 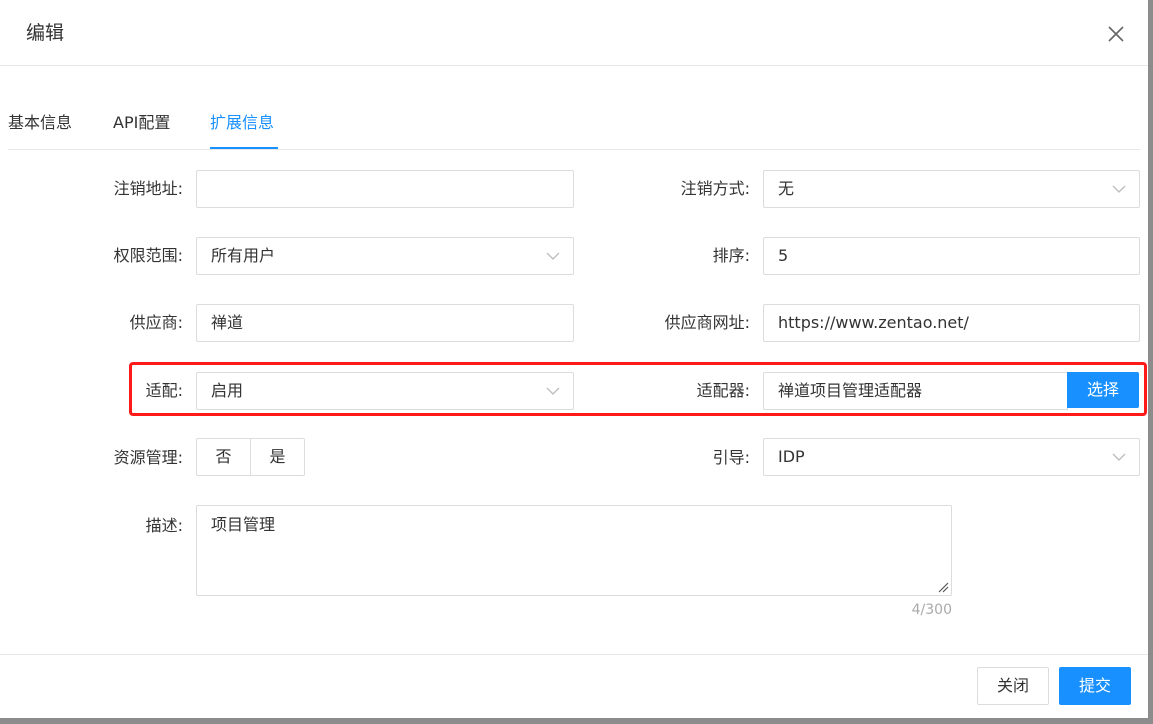 What do you see at coordinates (1013, 686) in the screenshot?
I see `close-button: 关闭` at bounding box center [1013, 686].